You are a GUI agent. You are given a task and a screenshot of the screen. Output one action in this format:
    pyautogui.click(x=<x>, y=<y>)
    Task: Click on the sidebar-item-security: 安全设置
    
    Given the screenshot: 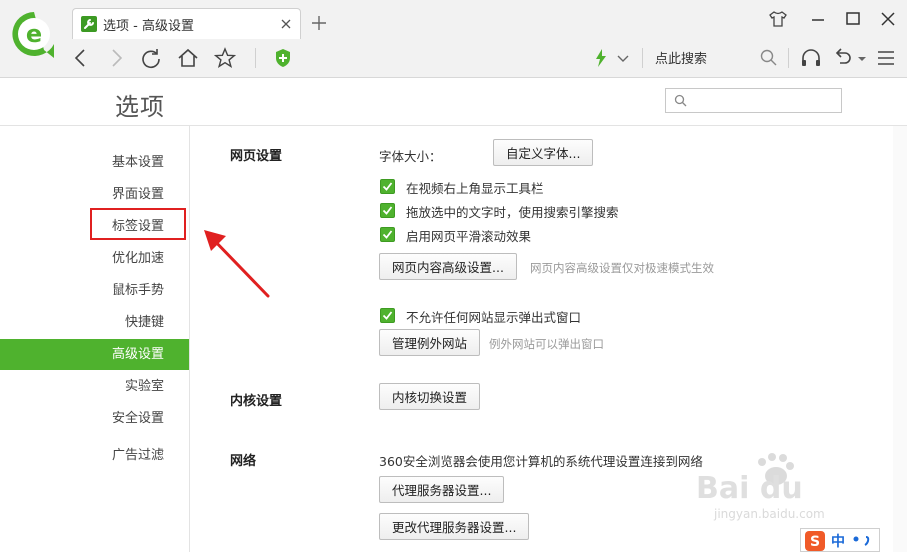 What is the action you would take?
    pyautogui.click(x=94, y=418)
    